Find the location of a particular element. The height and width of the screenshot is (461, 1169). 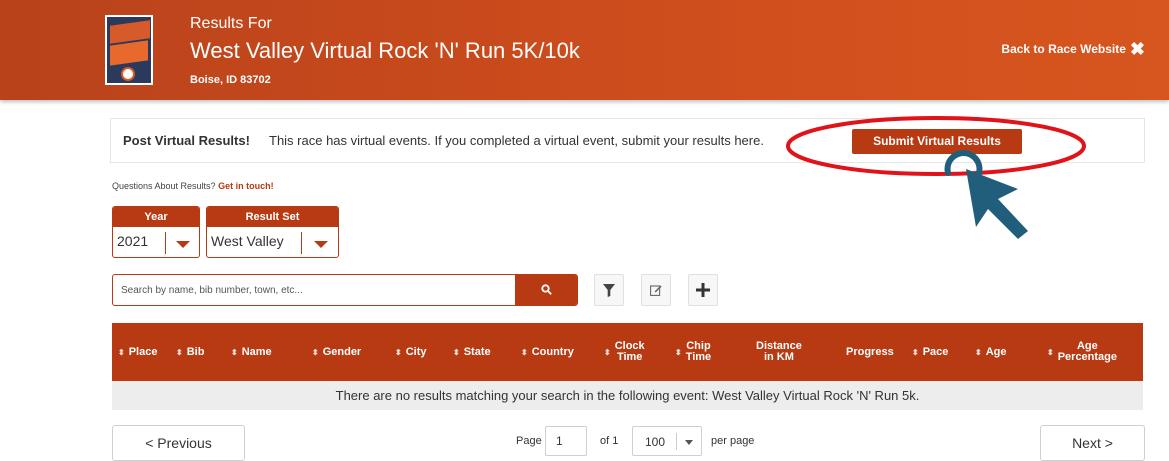

add-button is located at coordinates (703, 290).